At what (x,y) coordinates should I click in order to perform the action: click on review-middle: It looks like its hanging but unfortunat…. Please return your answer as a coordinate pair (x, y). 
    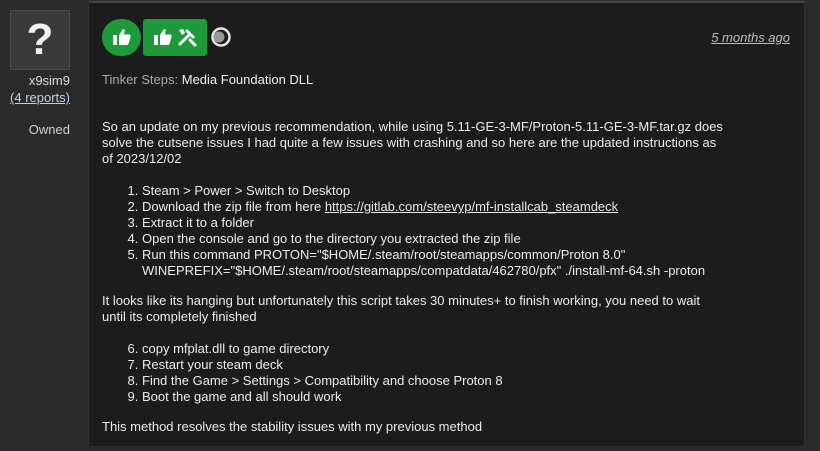
    Looking at the image, I should click on (401, 308).